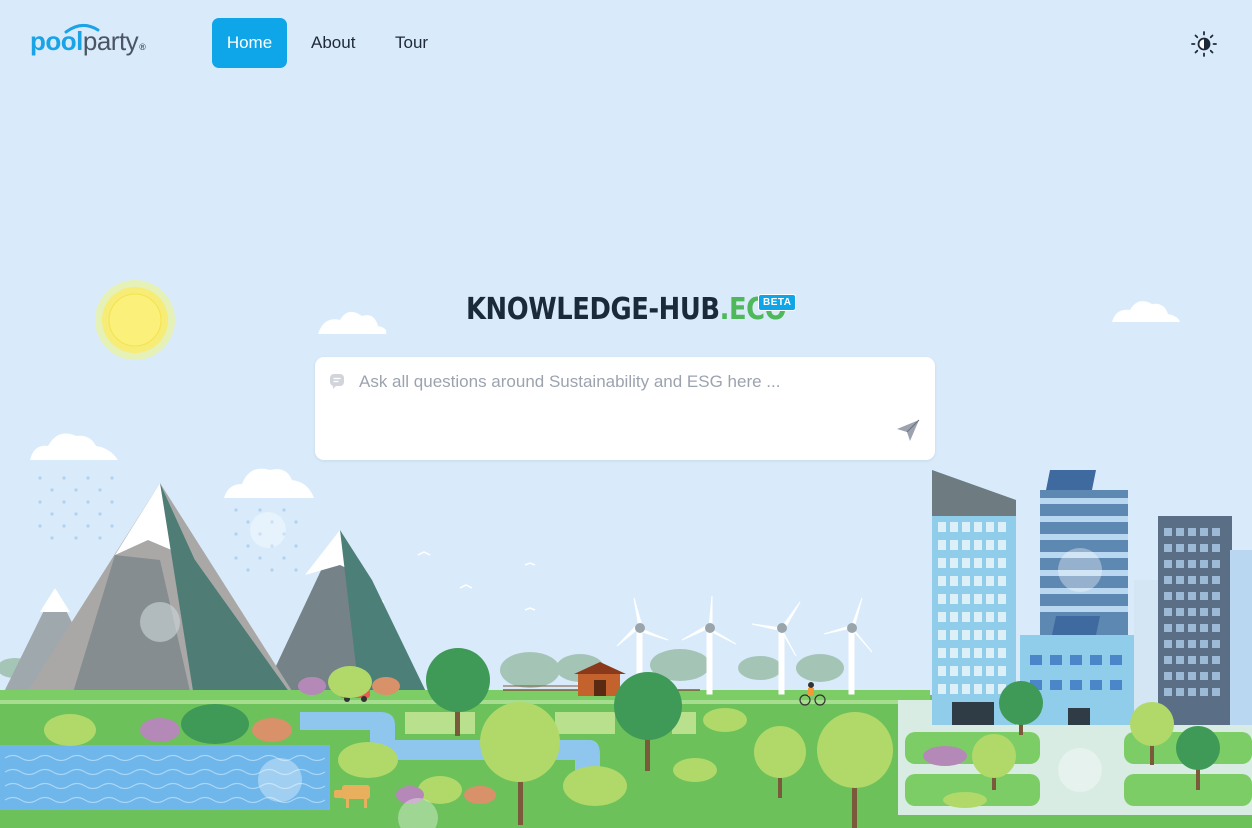  What do you see at coordinates (411, 43) in the screenshot?
I see `nav-tour-link: Tour` at bounding box center [411, 43].